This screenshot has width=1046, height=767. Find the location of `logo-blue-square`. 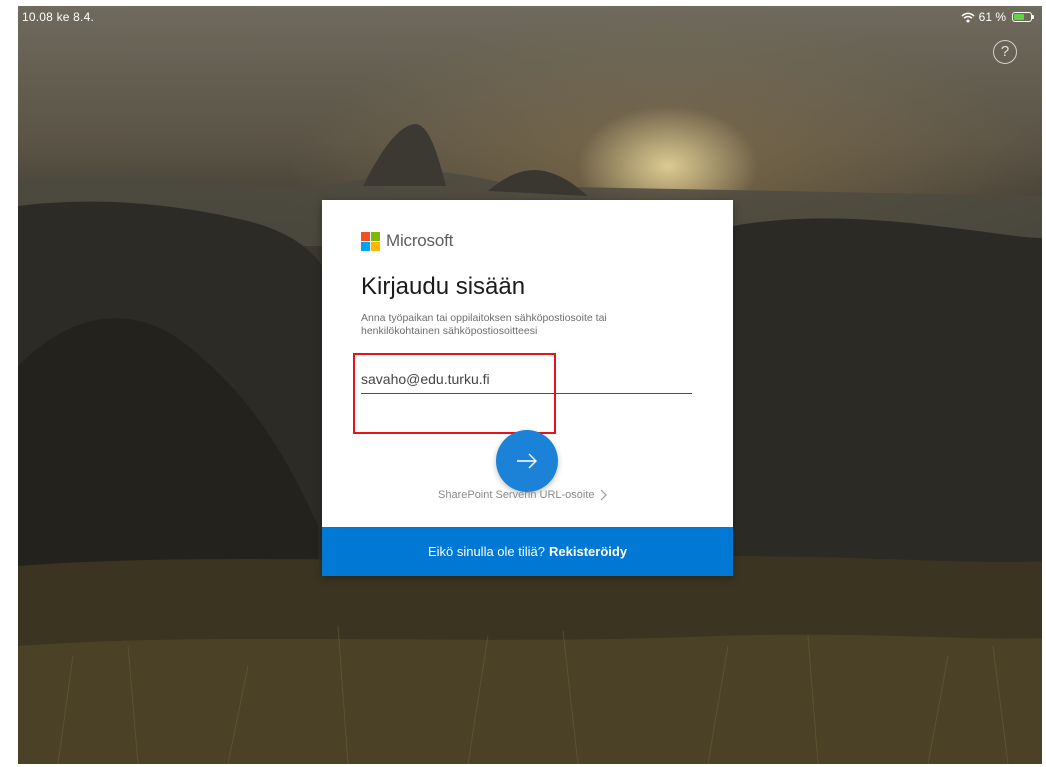

logo-blue-square is located at coordinates (365, 246).